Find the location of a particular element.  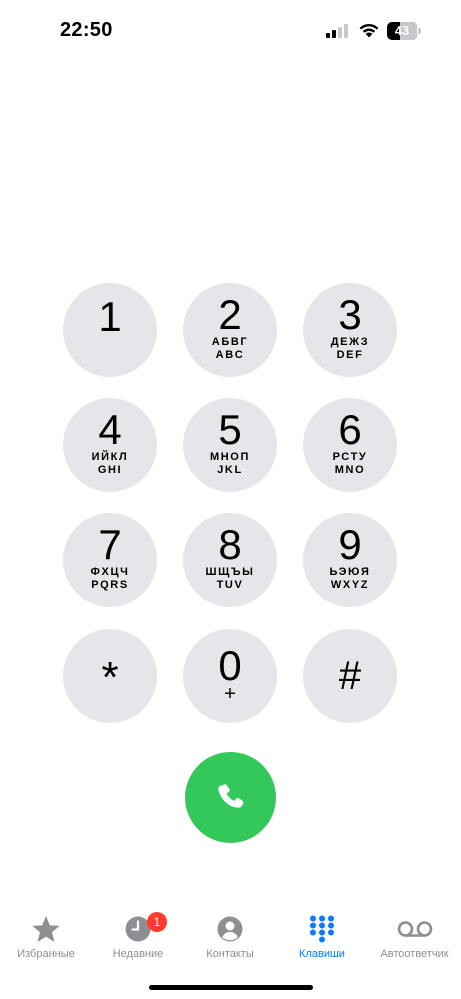

key-letters-ru: АБВГ is located at coordinates (230, 342).